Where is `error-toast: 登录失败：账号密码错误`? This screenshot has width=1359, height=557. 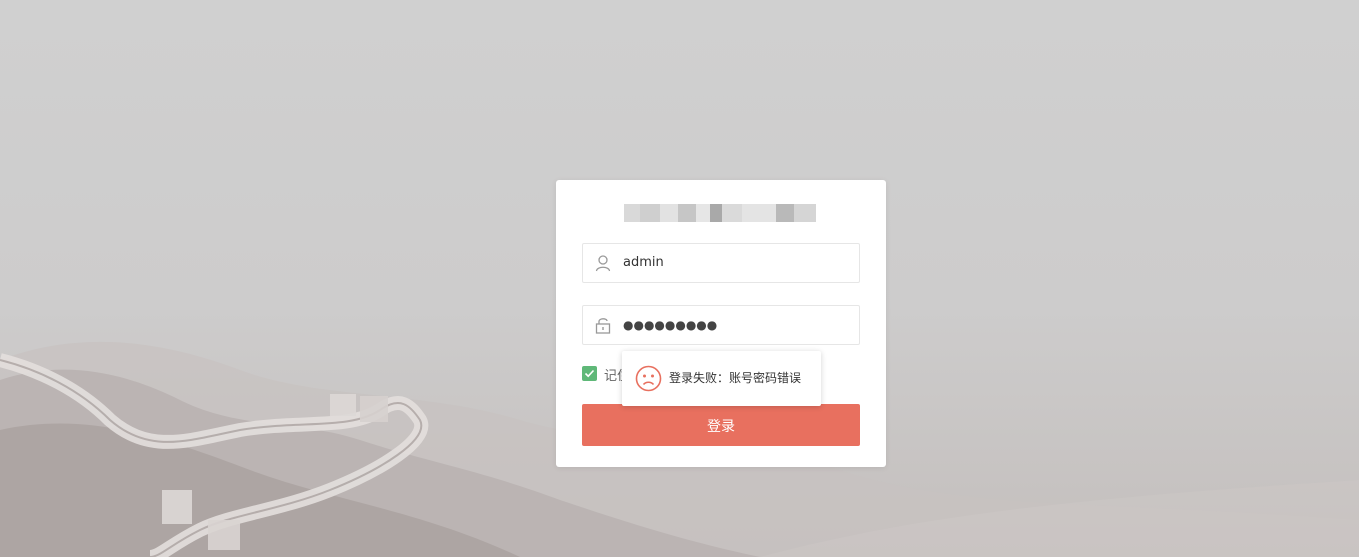 error-toast: 登录失败：账号密码错误 is located at coordinates (721, 378).